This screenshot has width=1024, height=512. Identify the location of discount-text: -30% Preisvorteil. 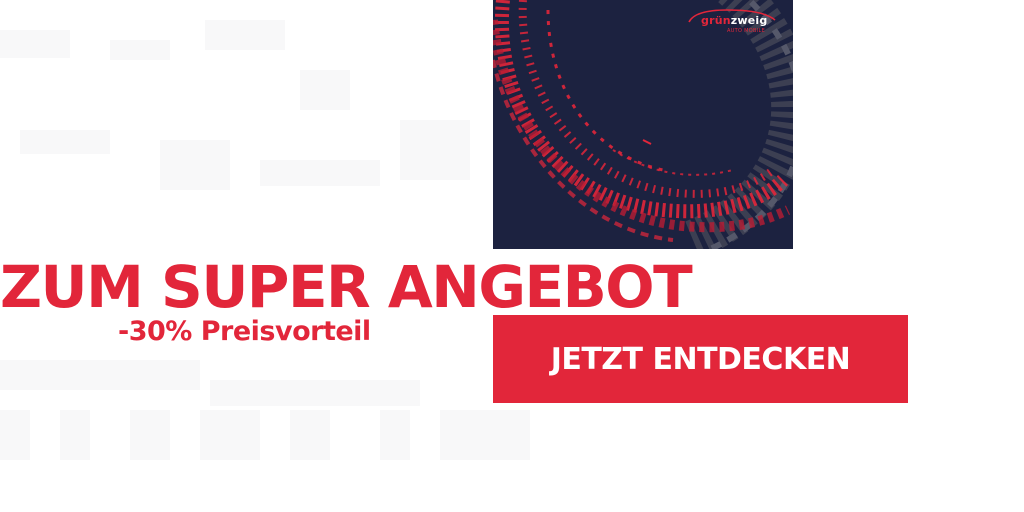
(244, 331).